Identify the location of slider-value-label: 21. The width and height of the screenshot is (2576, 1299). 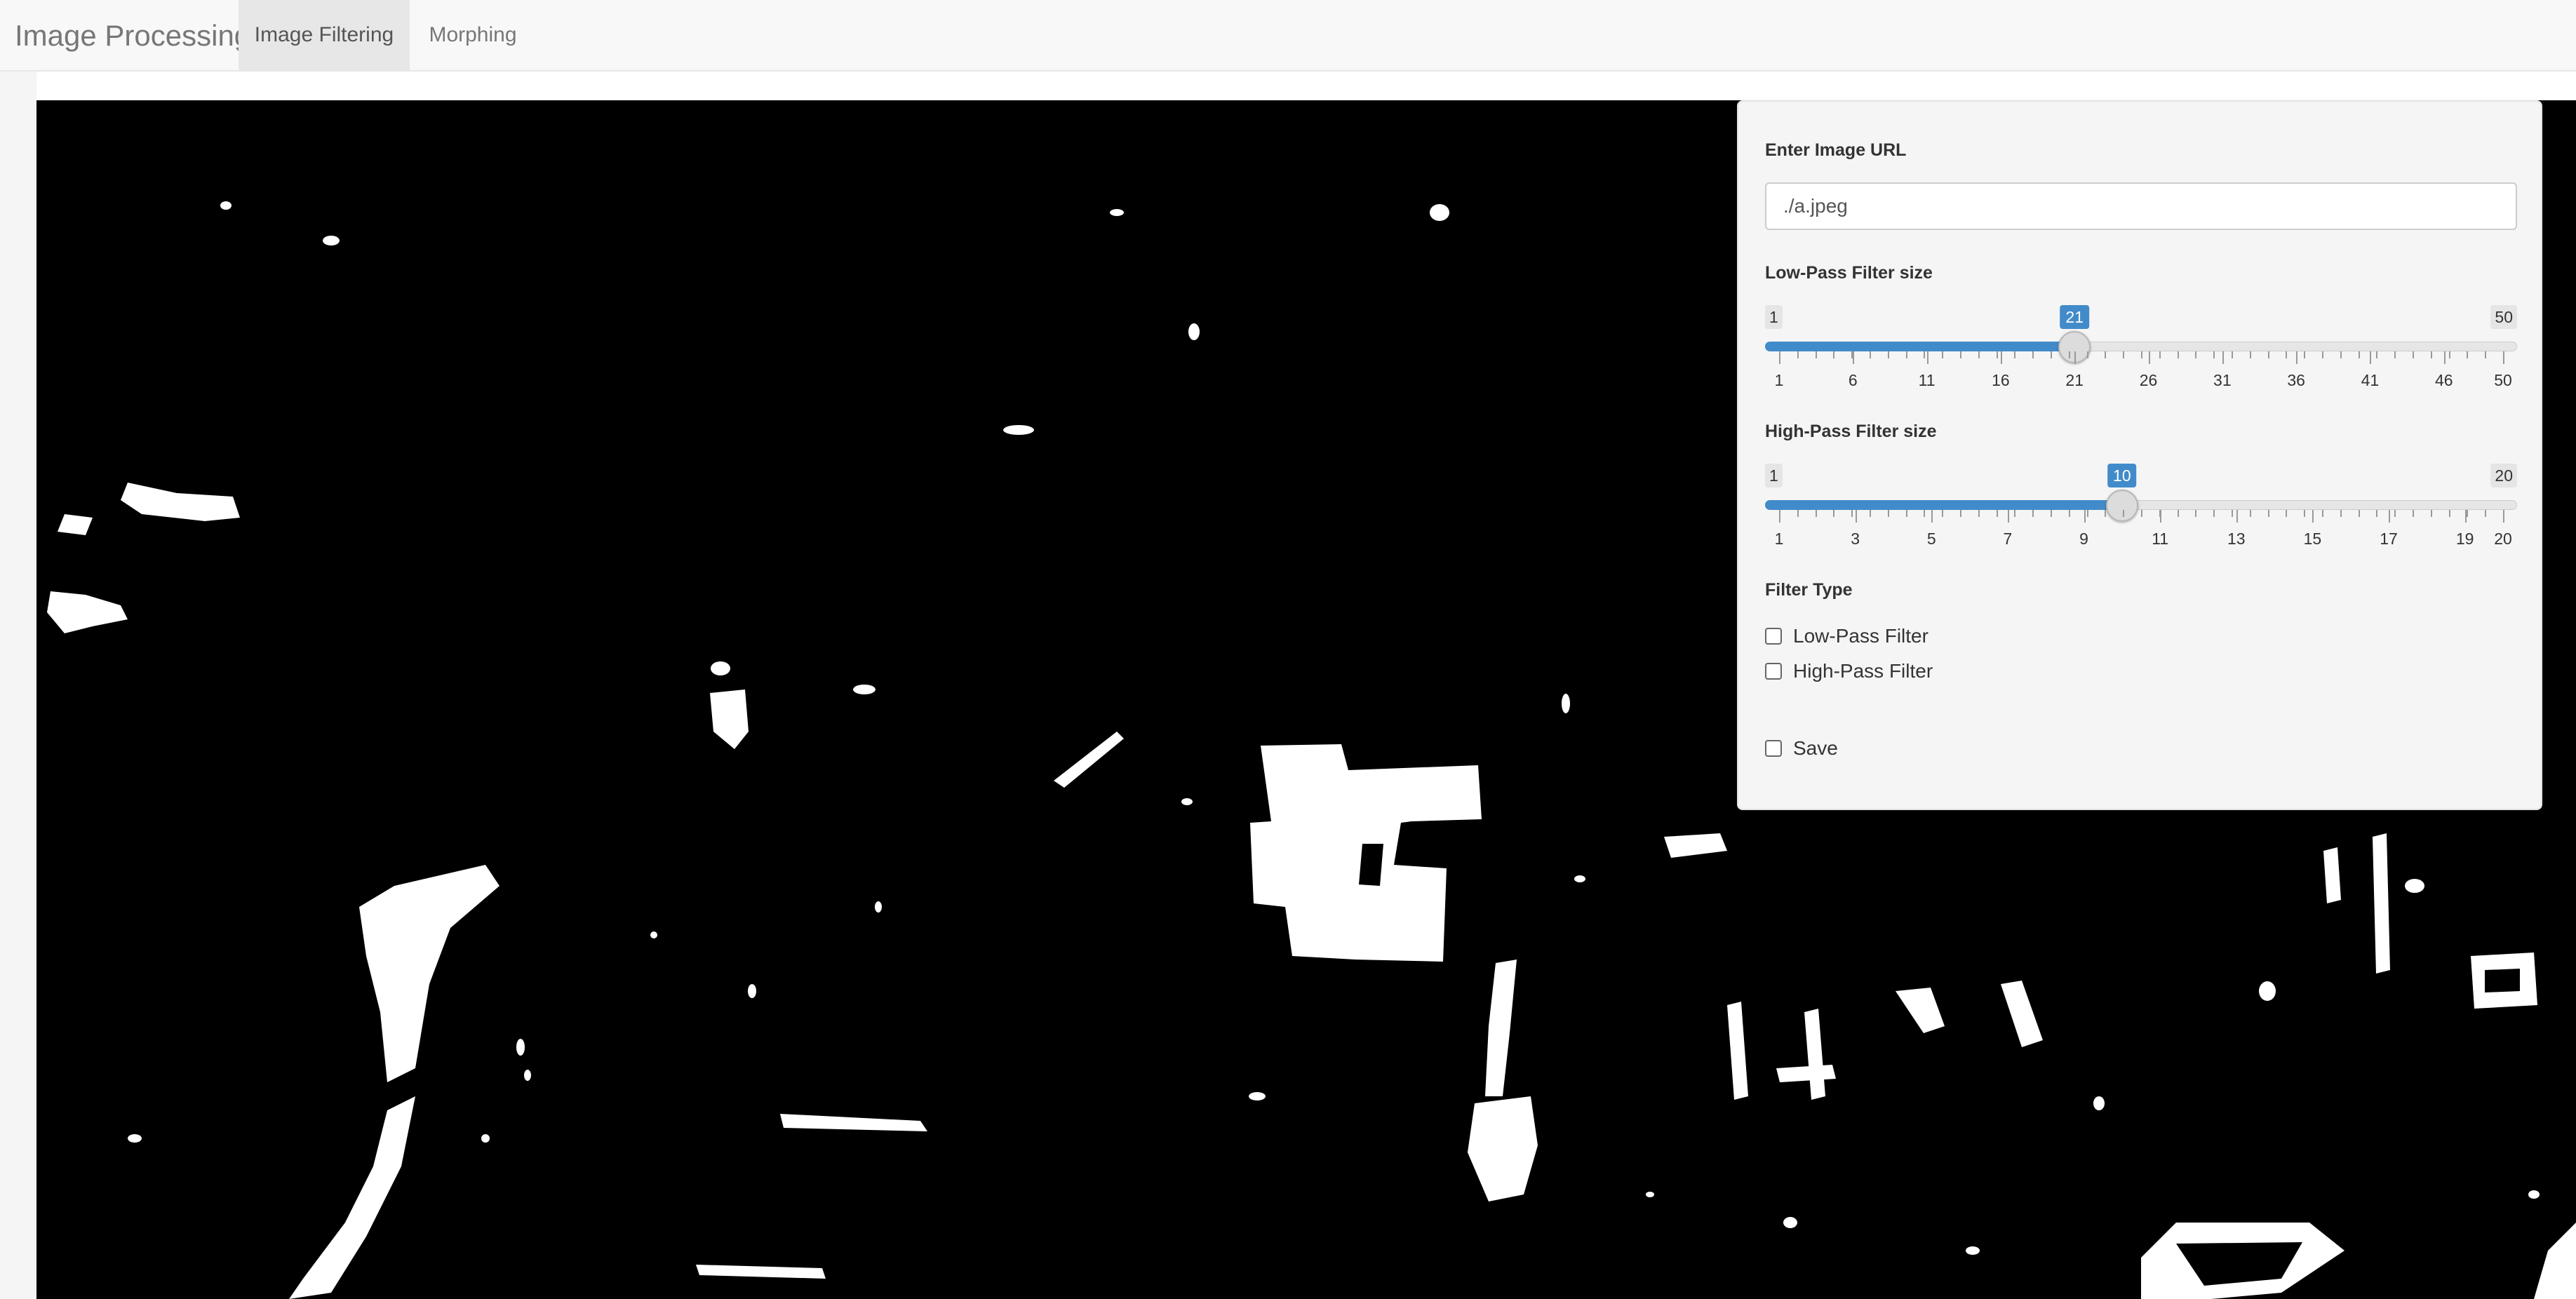
(2075, 317).